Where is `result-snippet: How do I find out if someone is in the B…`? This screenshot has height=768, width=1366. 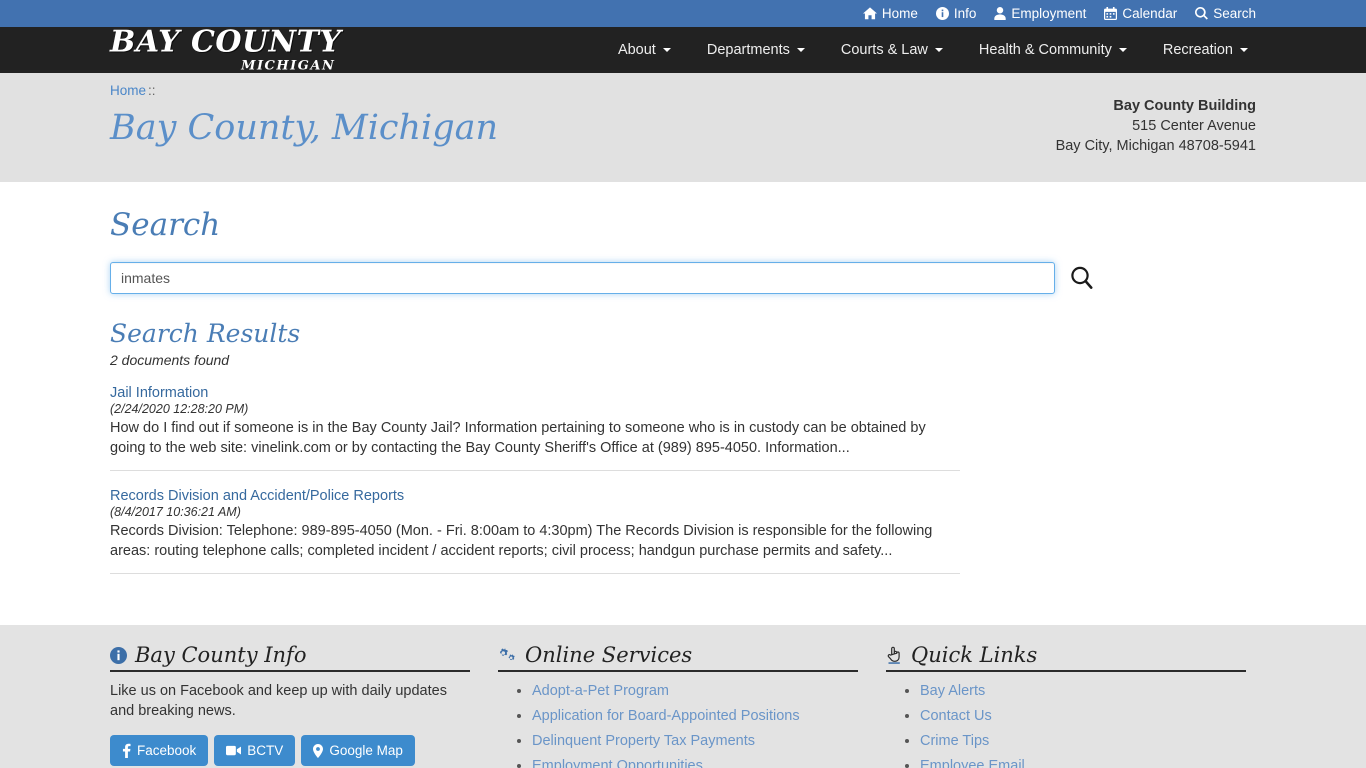
result-snippet: How do I find out if someone is in the B… is located at coordinates (518, 438).